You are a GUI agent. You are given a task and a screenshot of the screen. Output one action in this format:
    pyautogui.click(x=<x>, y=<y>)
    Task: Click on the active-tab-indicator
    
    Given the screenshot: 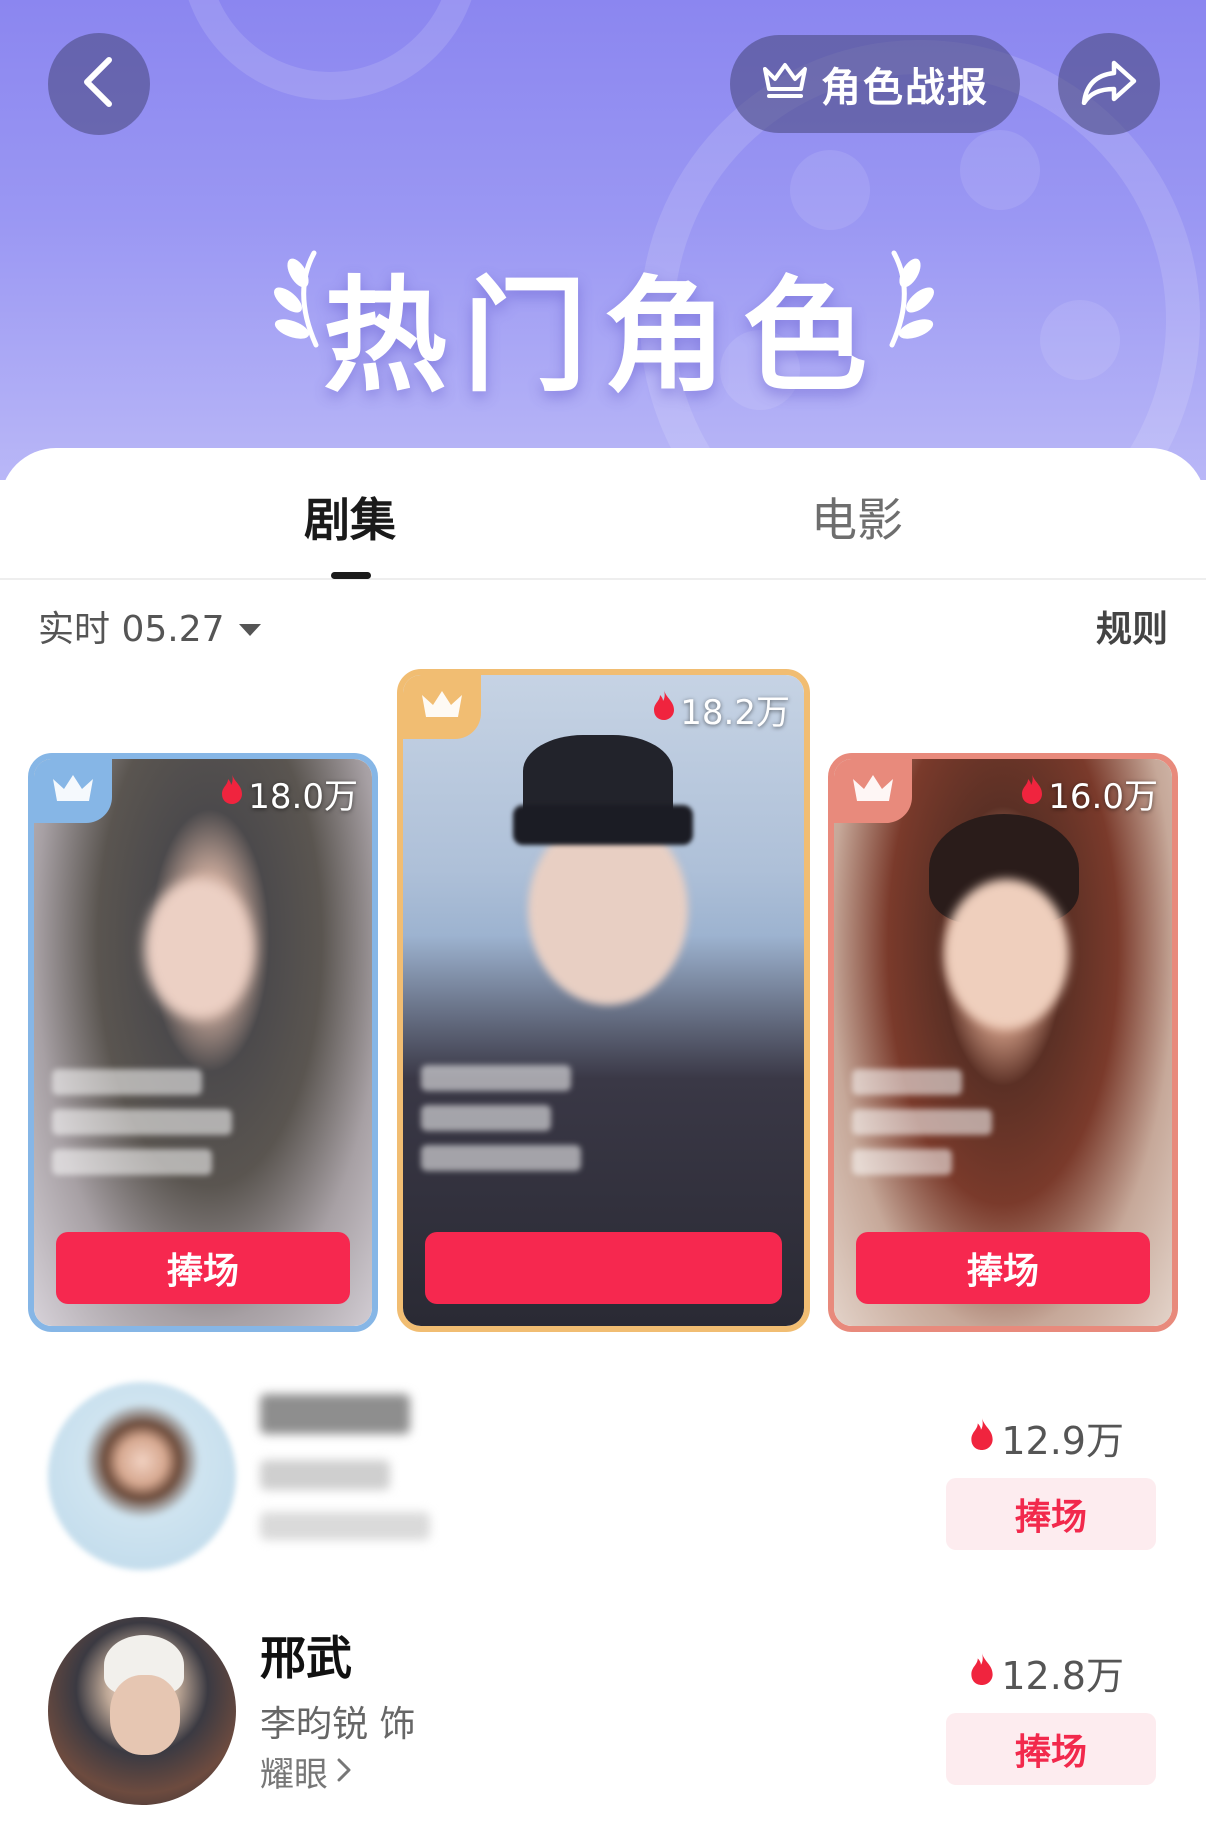 What is the action you would take?
    pyautogui.click(x=351, y=575)
    